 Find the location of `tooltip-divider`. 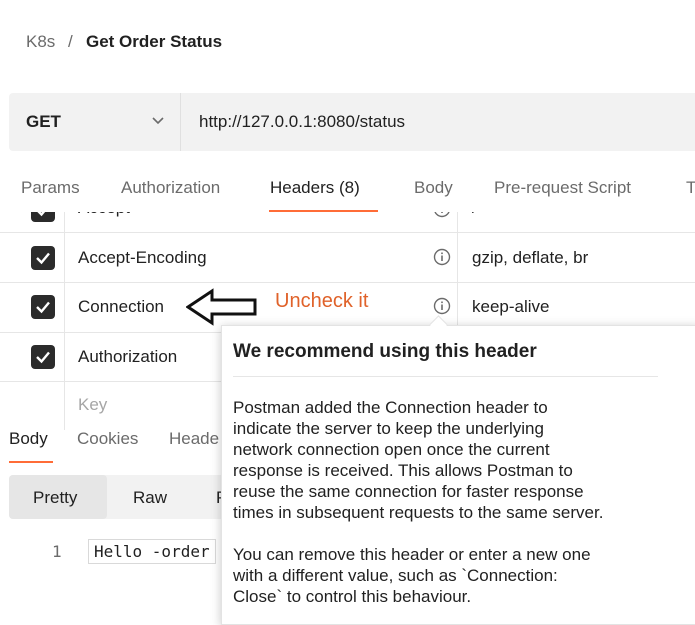

tooltip-divider is located at coordinates (445, 376).